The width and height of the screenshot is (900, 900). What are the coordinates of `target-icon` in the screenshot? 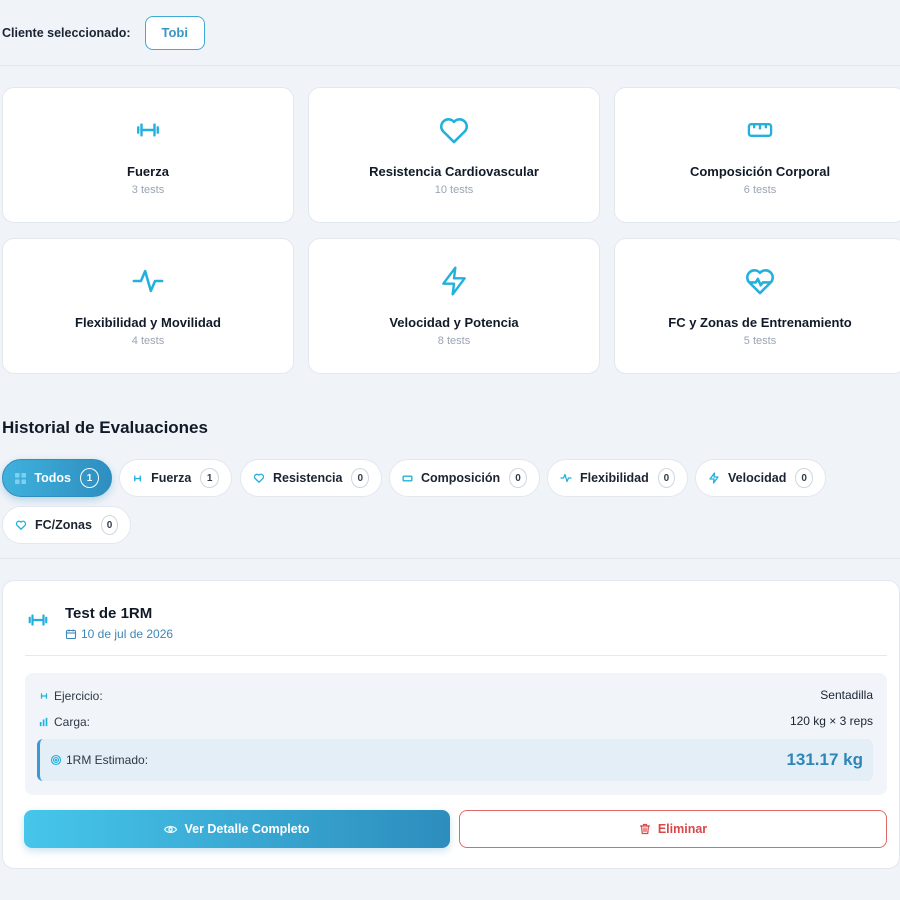 It's located at (56, 760).